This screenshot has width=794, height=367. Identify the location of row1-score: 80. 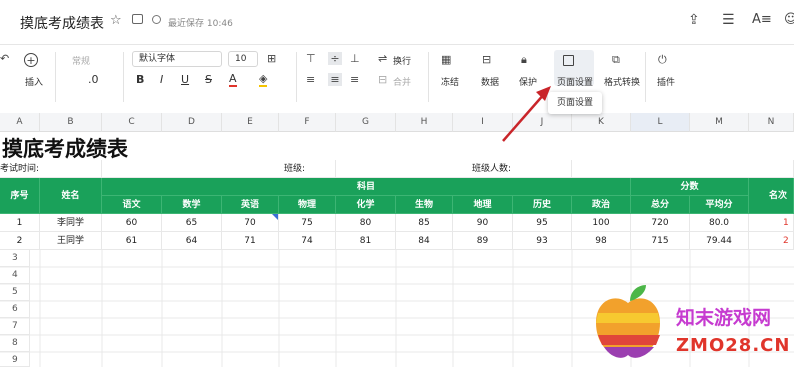
(366, 223).